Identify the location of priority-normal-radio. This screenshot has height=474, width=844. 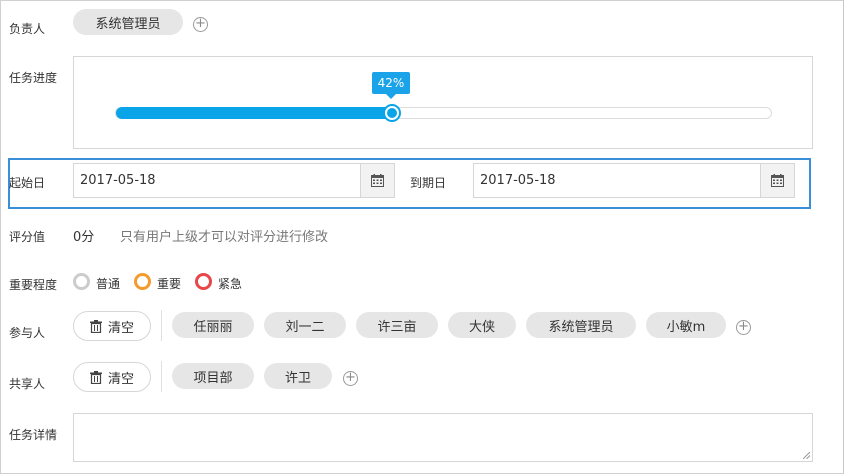
(81, 281).